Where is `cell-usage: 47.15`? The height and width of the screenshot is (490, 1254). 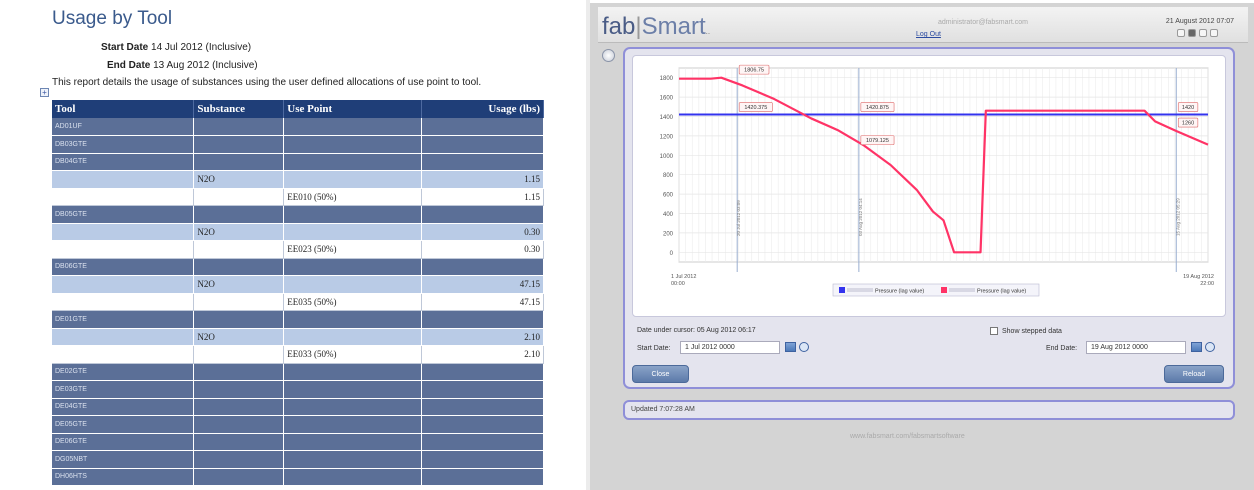 cell-usage: 47.15 is located at coordinates (482, 284).